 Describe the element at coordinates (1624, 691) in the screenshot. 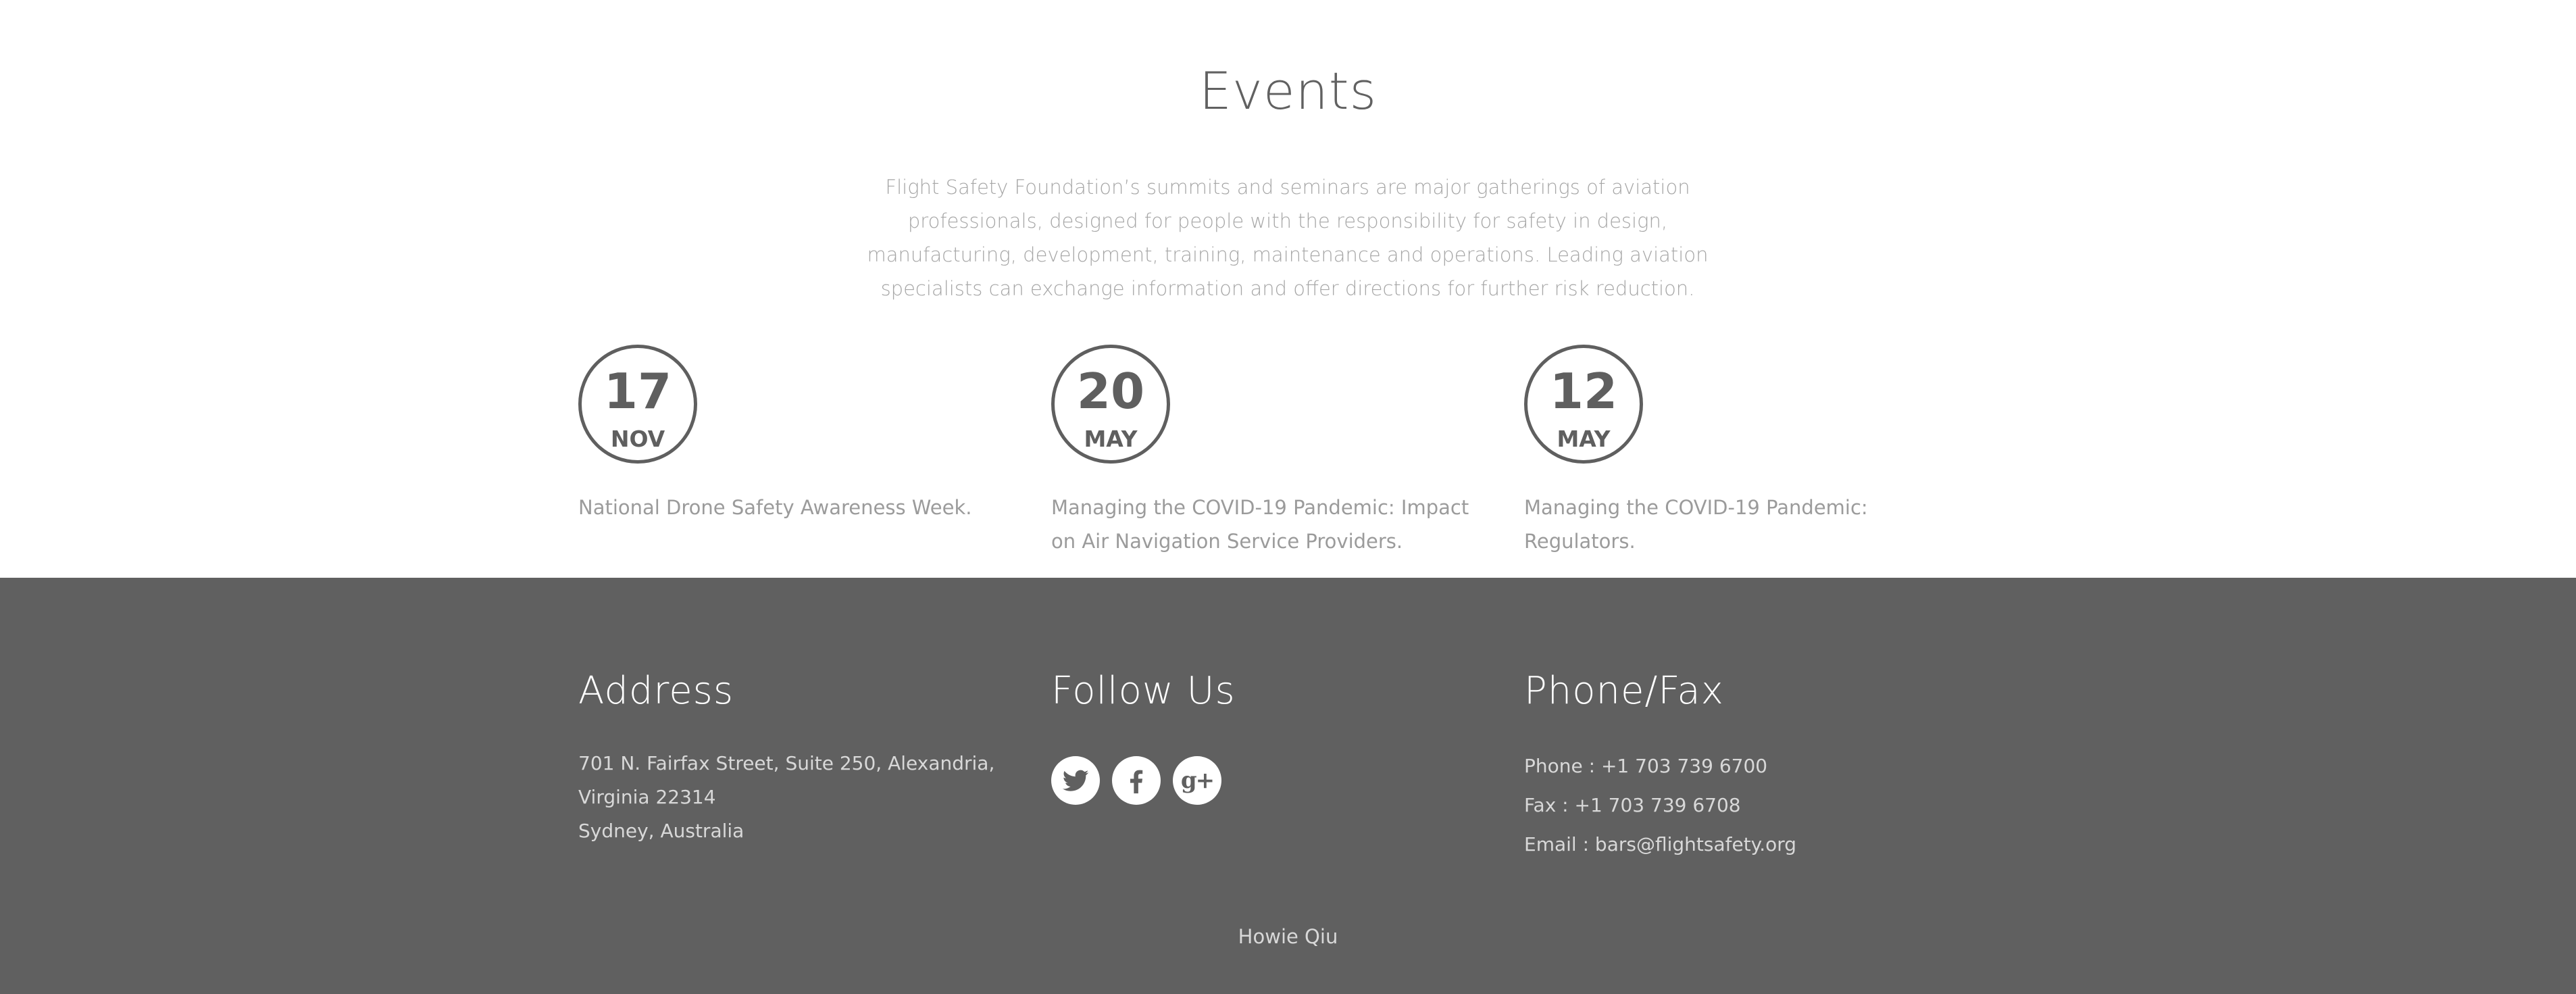

I see `phone-heading: Phone/Fax` at that location.